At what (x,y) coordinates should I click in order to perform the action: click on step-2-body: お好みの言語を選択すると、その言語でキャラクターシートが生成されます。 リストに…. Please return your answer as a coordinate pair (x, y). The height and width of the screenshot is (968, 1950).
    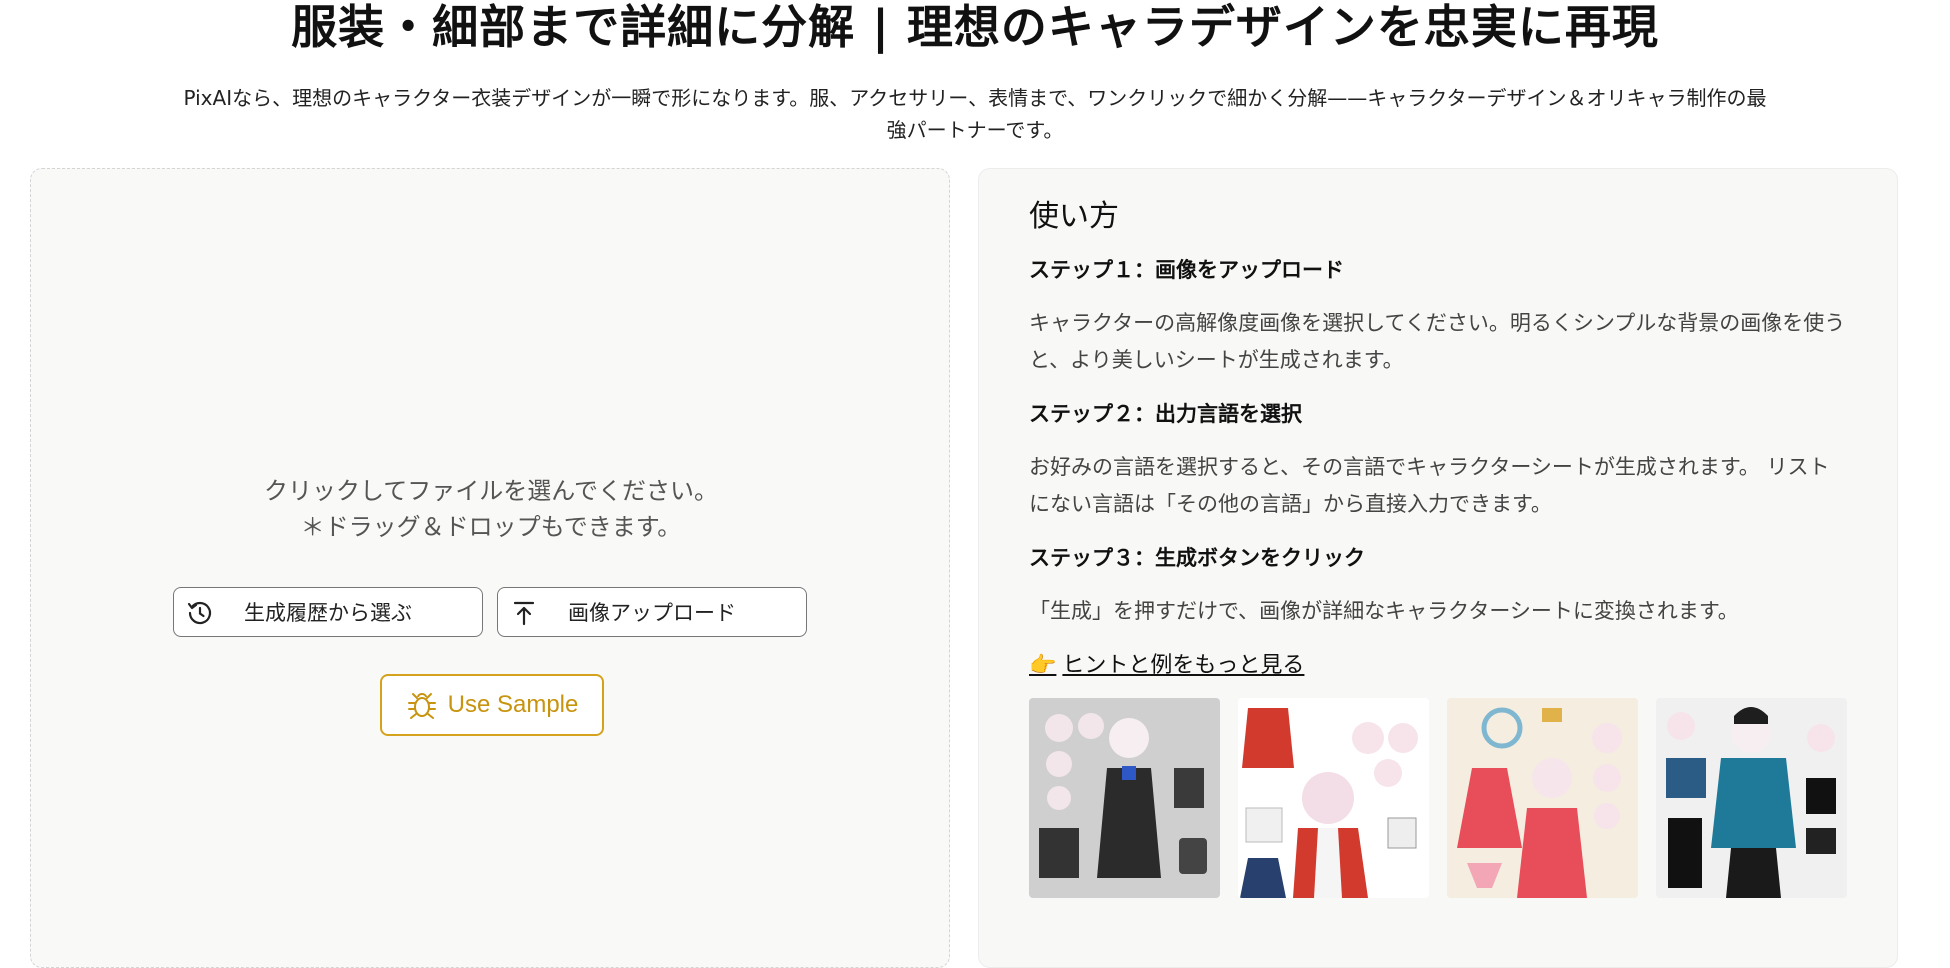
    Looking at the image, I should click on (1429, 485).